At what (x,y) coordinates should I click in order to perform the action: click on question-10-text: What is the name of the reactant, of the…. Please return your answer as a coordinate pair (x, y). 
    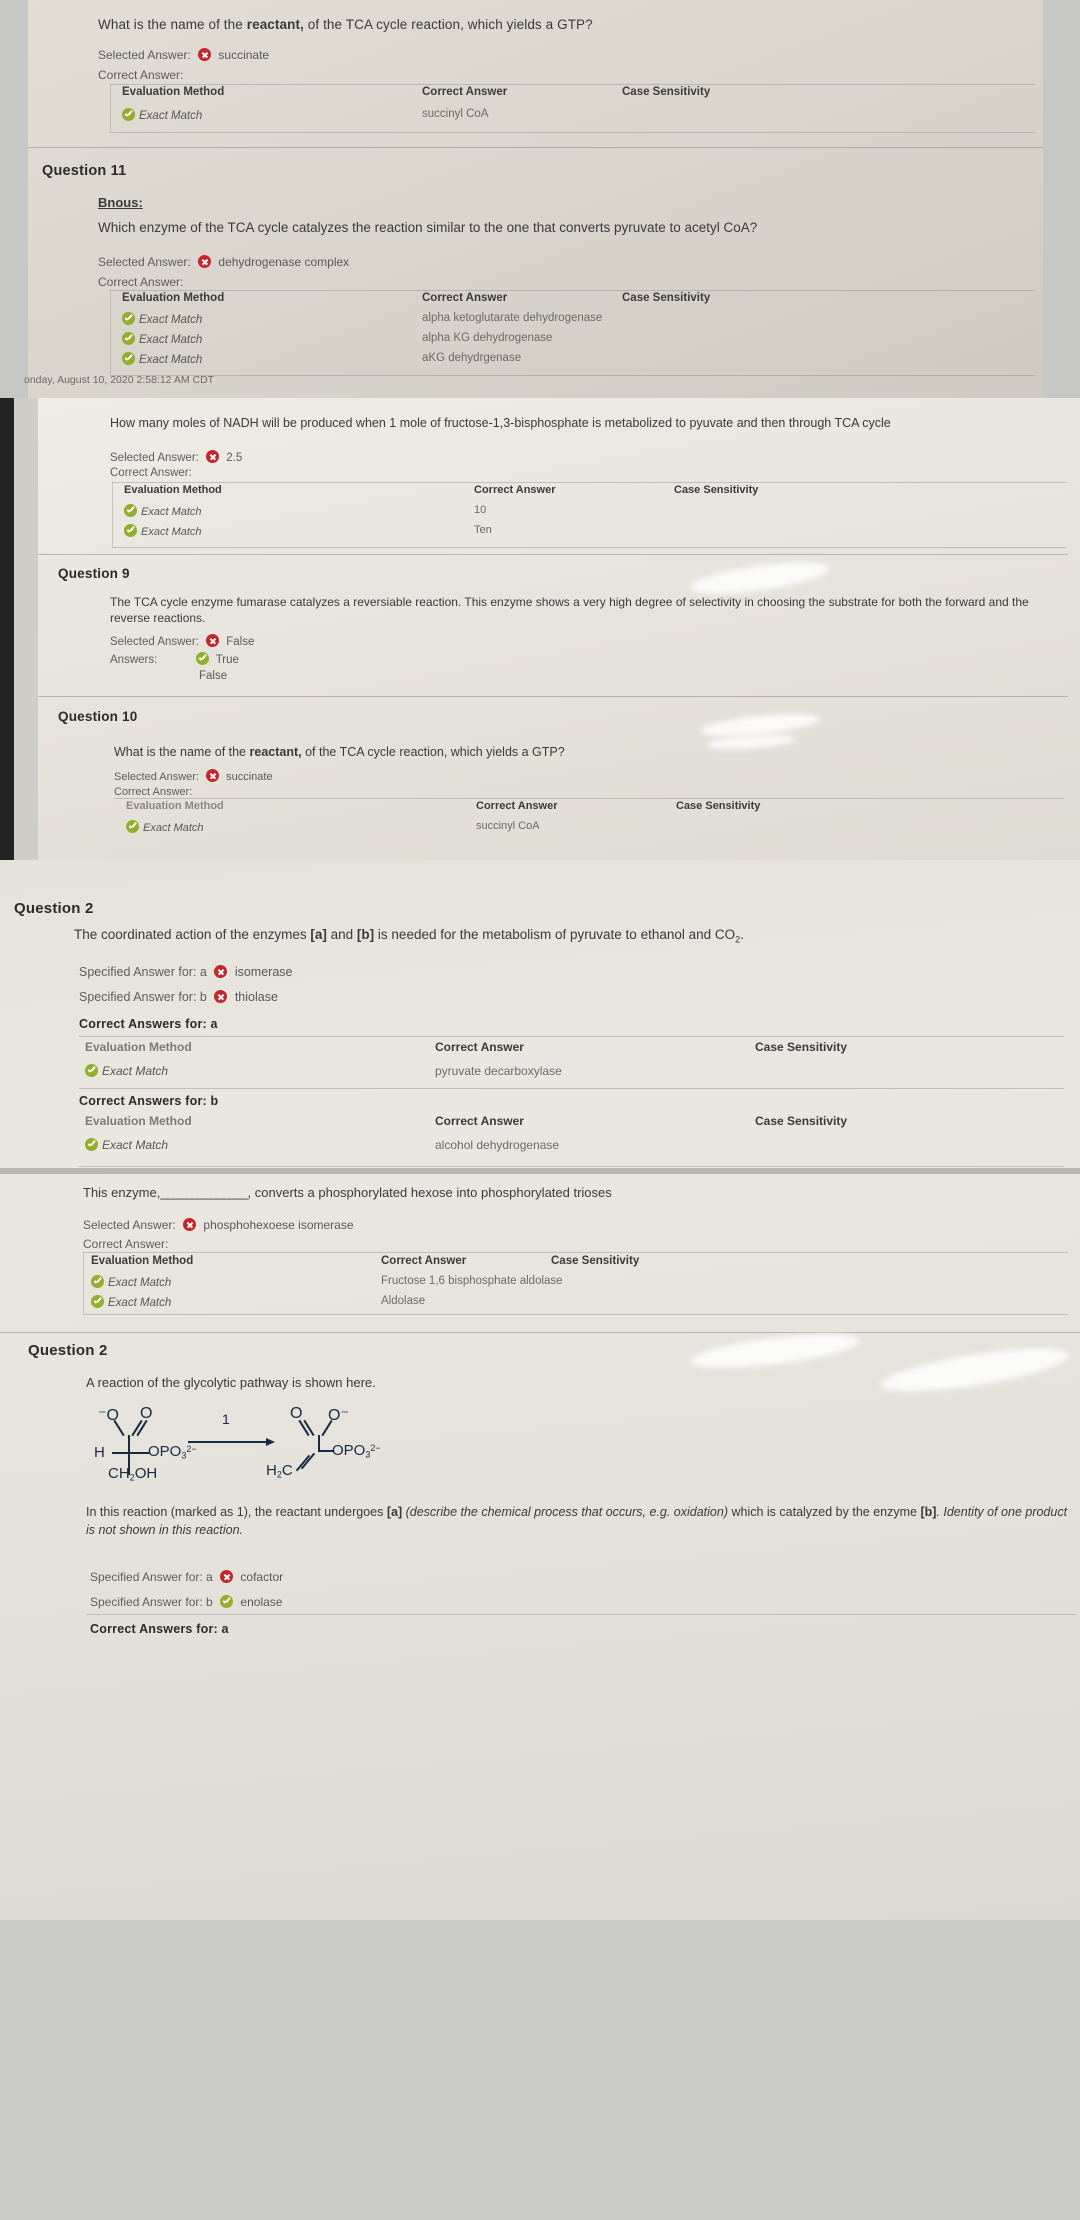
    Looking at the image, I should click on (345, 24).